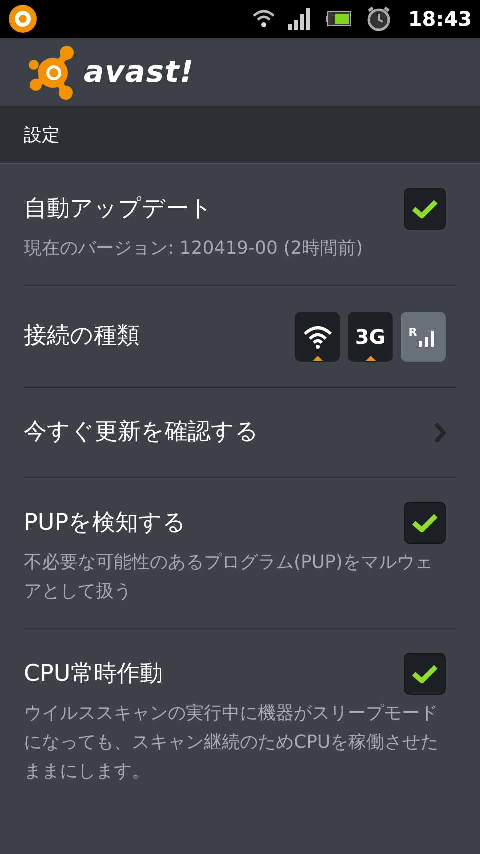  I want to click on setting-description: ウイルススキャンの実行中に機器がスリープモードになっても、スキャン継続のためCPUを稼働させたままにします。, so click(232, 743).